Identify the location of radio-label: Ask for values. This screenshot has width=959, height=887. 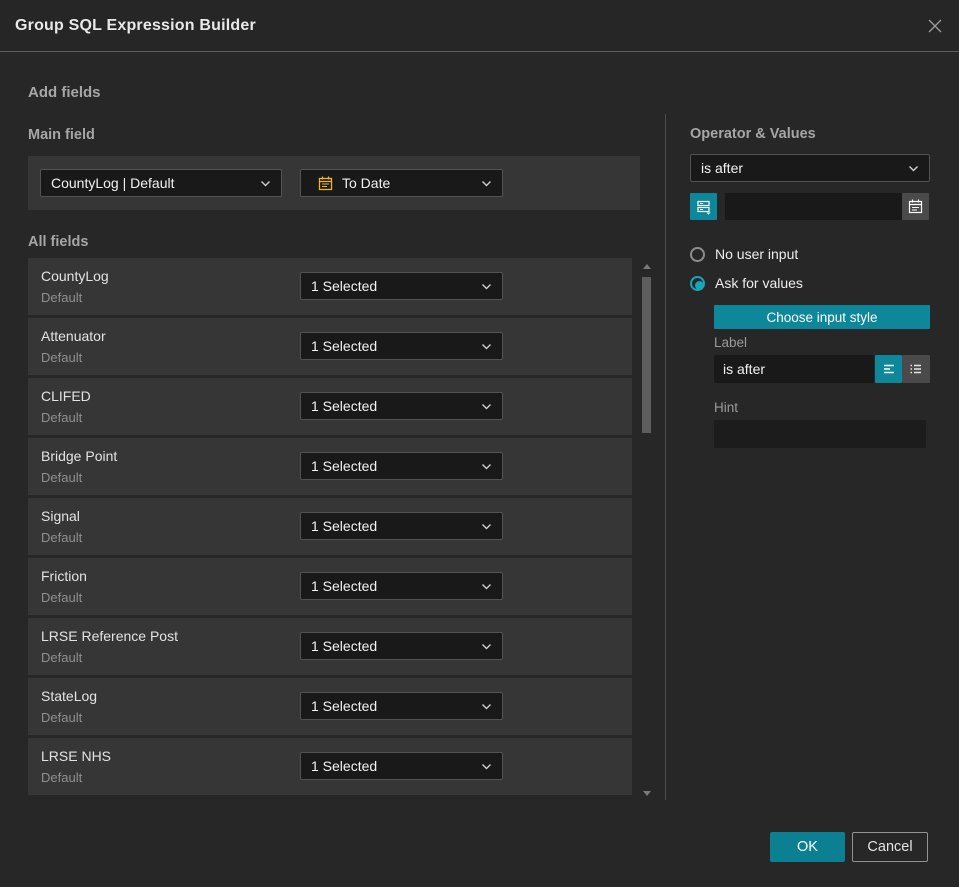
(759, 283).